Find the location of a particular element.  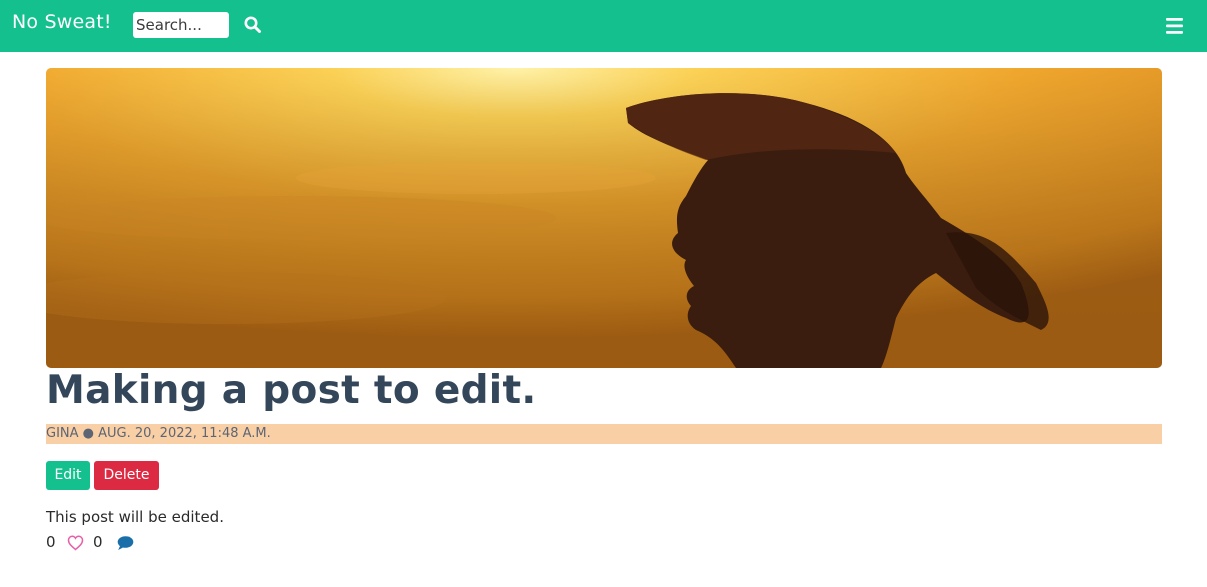

post-body: This post will be edited. is located at coordinates (135, 517).